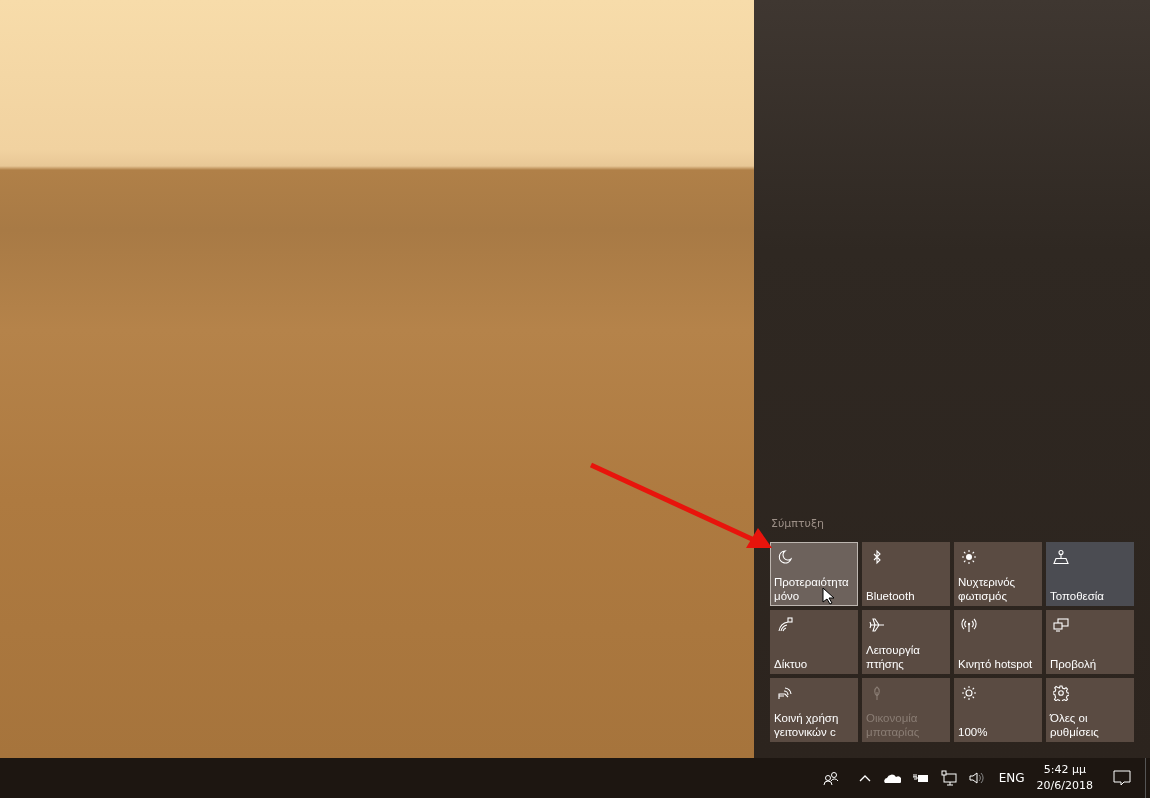 The width and height of the screenshot is (1150, 798). What do you see at coordinates (1122, 778) in the screenshot?
I see `notification-icon` at bounding box center [1122, 778].